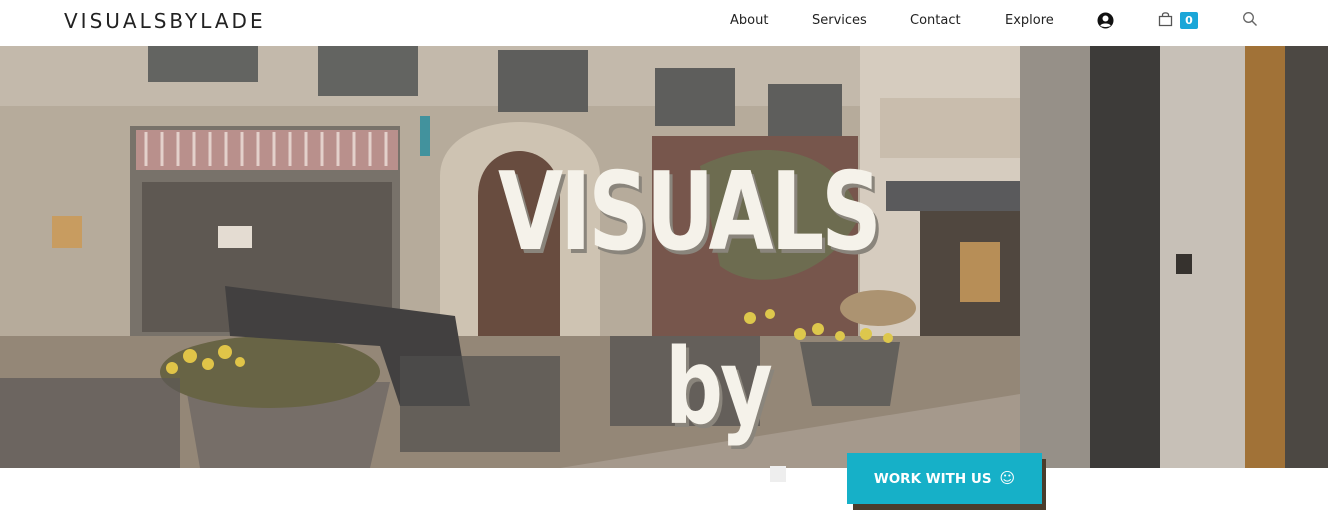  What do you see at coordinates (935, 20) in the screenshot?
I see `nav-contact: Contact` at bounding box center [935, 20].